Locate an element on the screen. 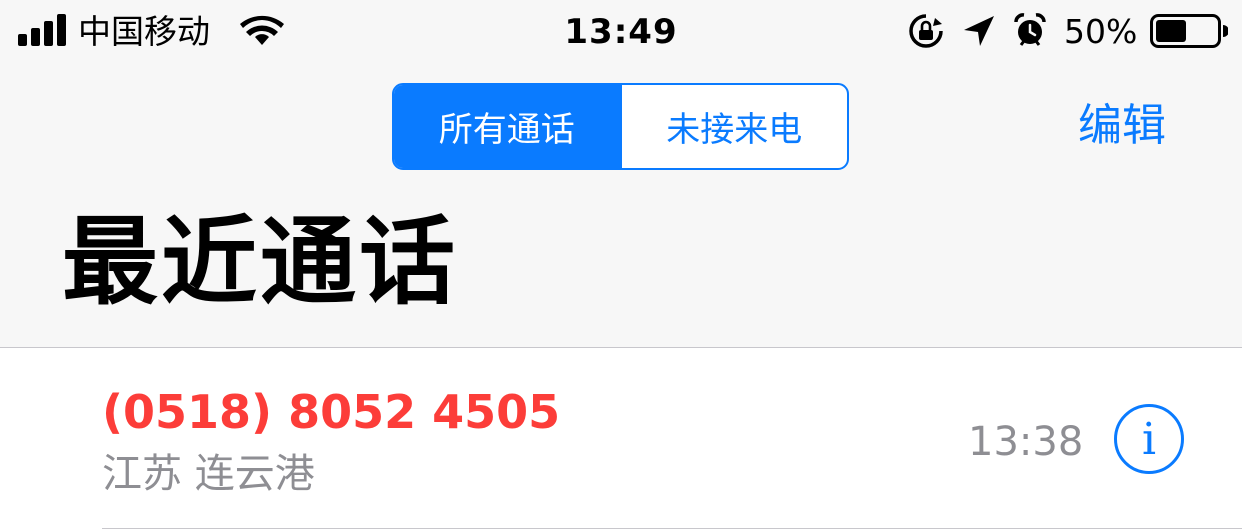 The image size is (1242, 531). edit-button: 编辑 is located at coordinates (1122, 126).